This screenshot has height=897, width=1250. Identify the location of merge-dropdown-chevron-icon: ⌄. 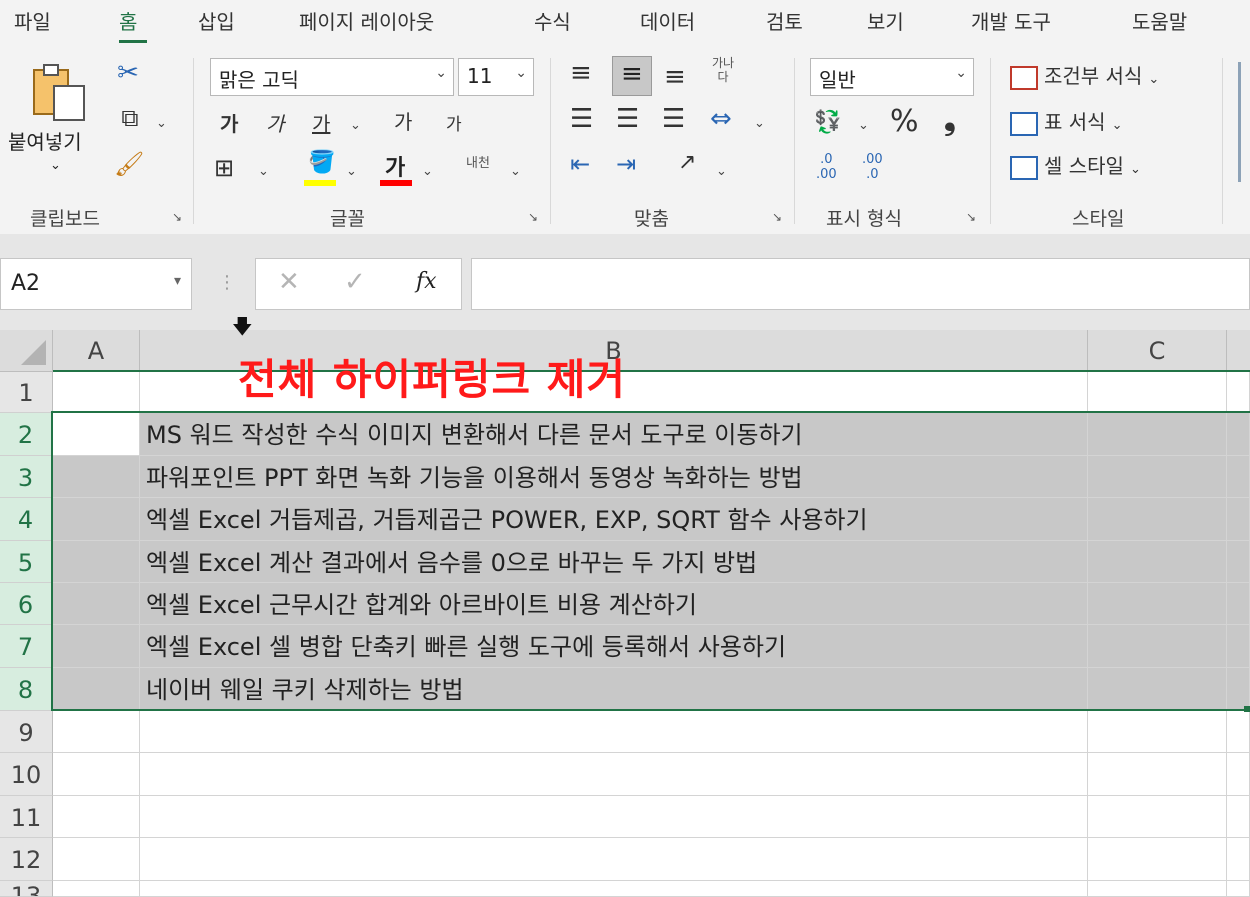
(759, 123).